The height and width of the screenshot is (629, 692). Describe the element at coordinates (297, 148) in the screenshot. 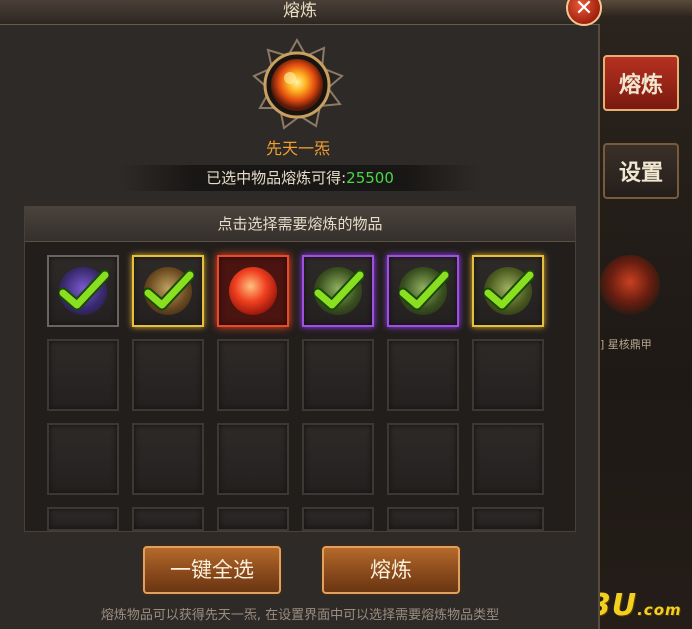

I see `essence-name: 先天一炁` at that location.